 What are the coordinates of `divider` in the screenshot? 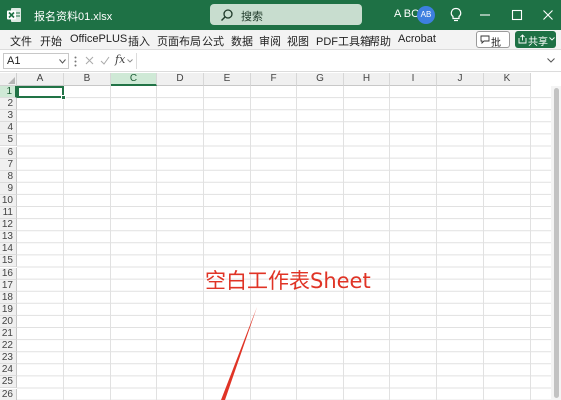 It's located at (136, 61).